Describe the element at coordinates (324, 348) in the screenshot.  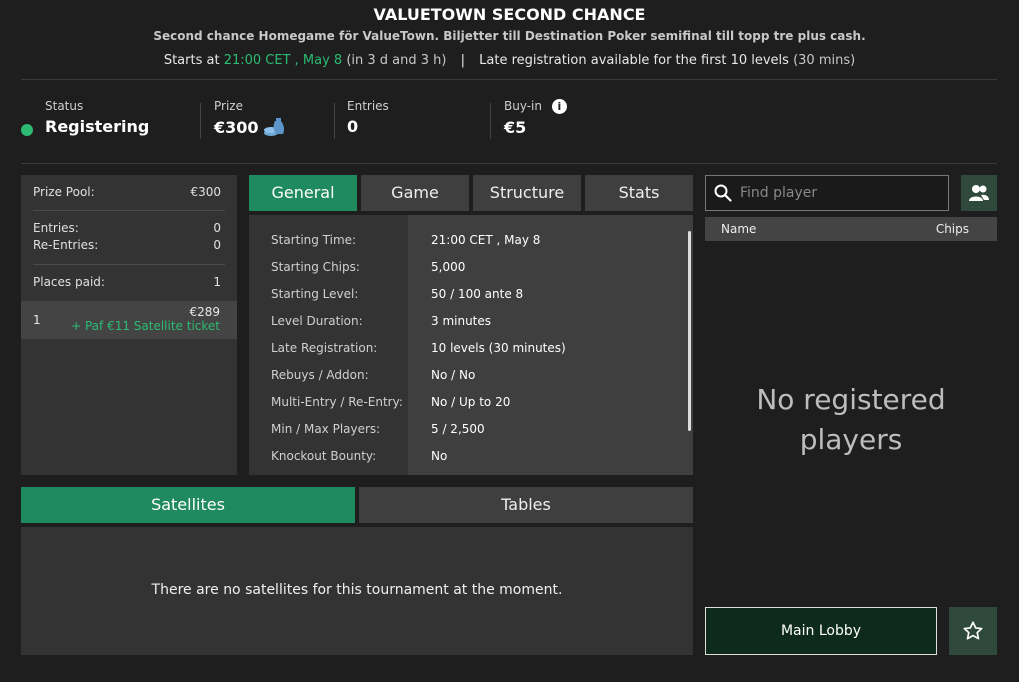
I see `detail-label: Late Registration:` at that location.